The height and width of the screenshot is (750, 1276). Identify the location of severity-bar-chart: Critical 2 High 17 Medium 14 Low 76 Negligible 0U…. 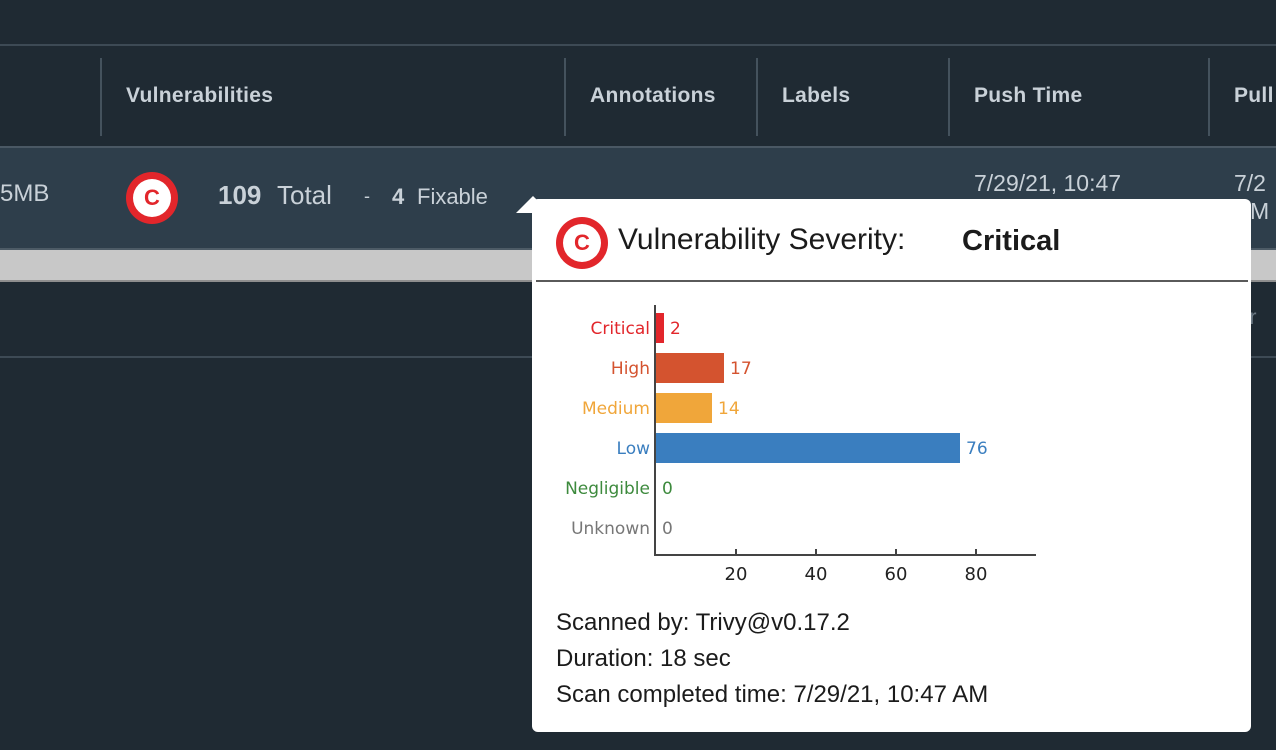
(800, 445).